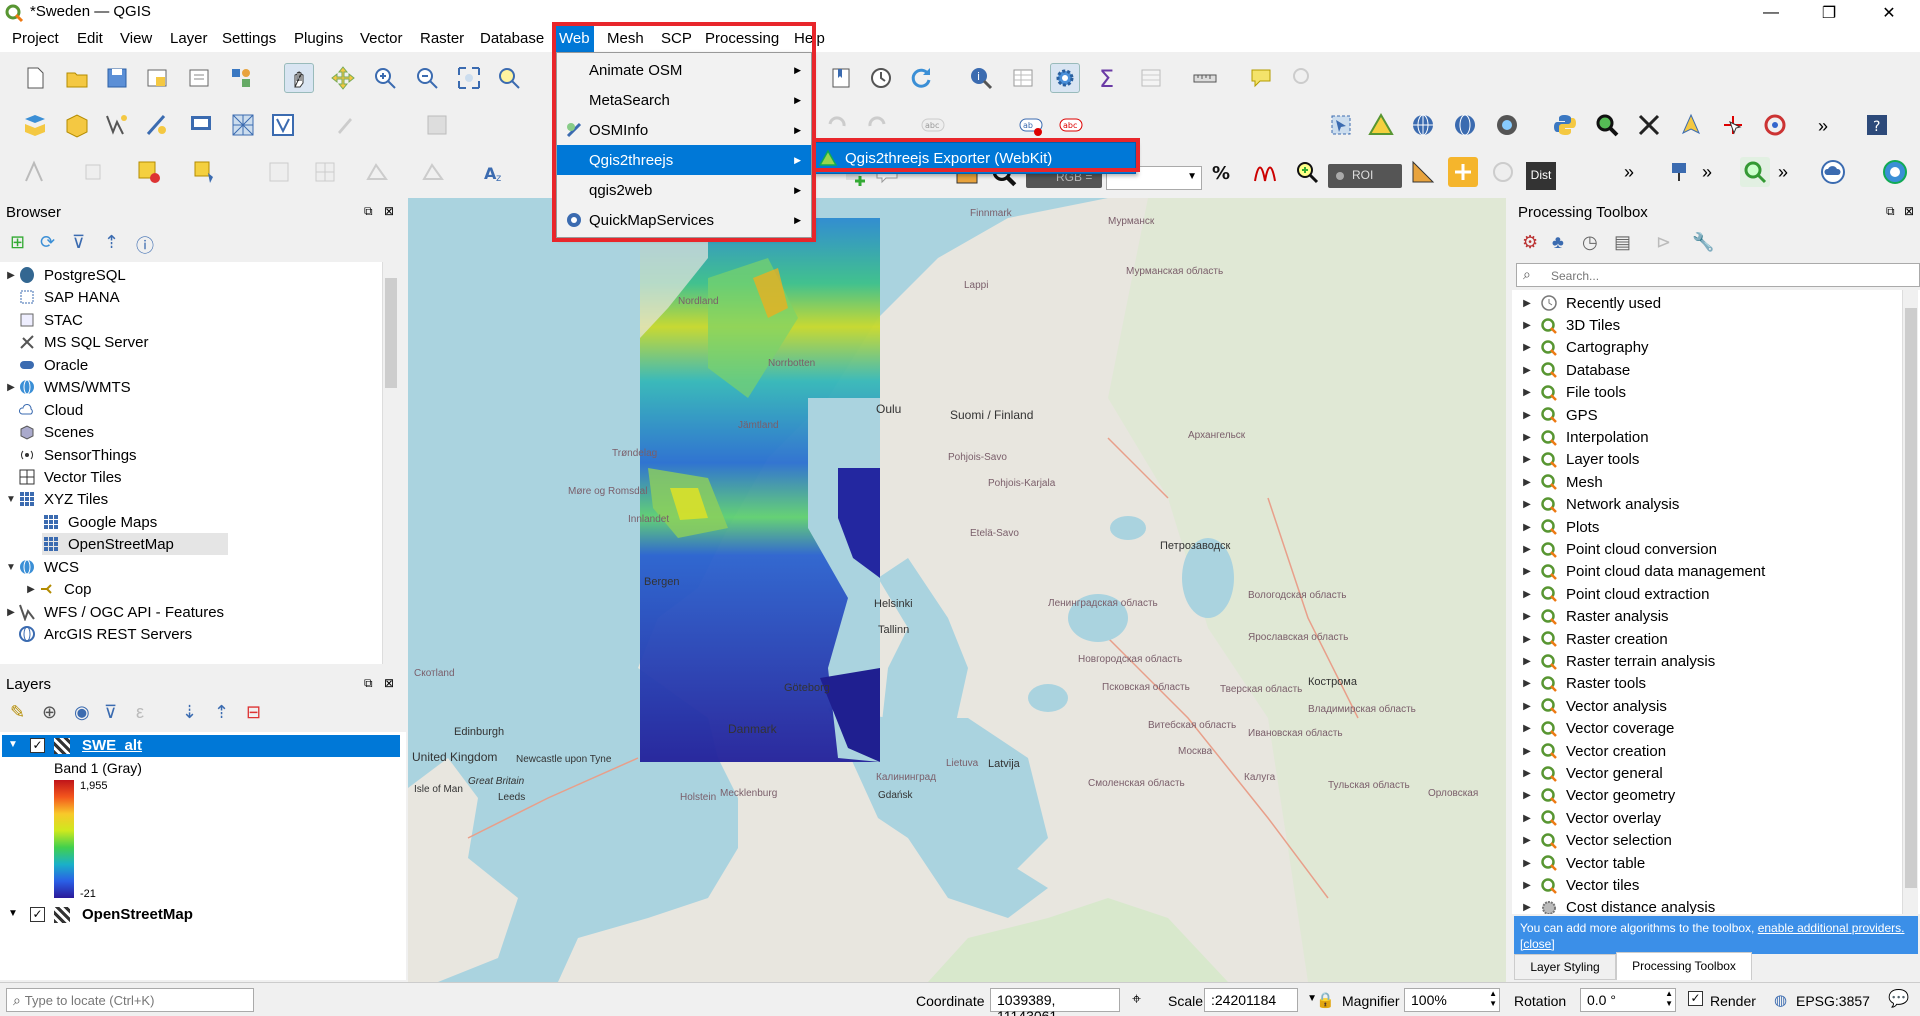 Image resolution: width=1920 pixels, height=1016 pixels. I want to click on processing-item: ▶ Network analysis, so click(1595, 505).